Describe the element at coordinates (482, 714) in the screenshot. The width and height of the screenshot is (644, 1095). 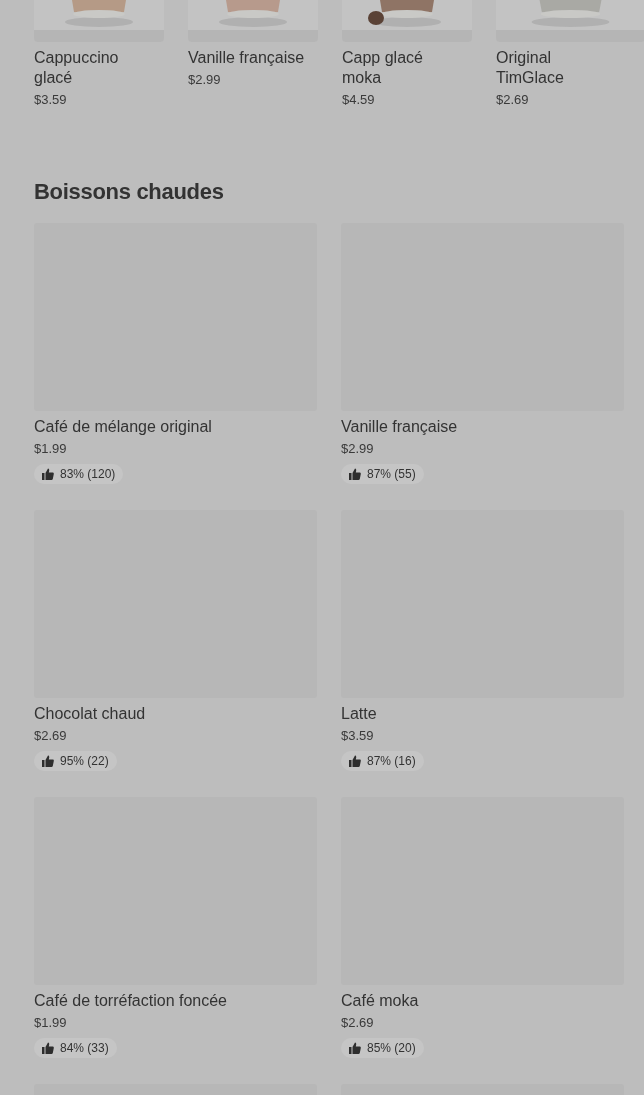
I see `product-name: Latte` at that location.